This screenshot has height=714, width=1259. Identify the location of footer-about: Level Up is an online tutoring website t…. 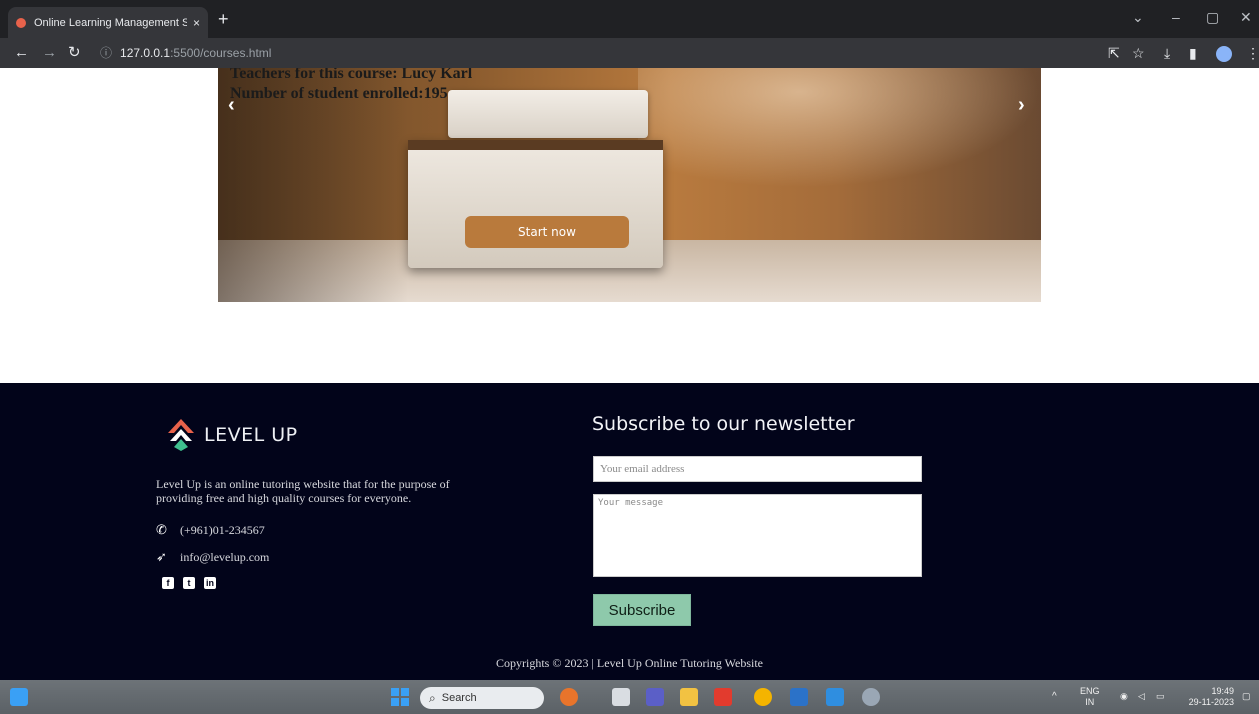
(303, 491).